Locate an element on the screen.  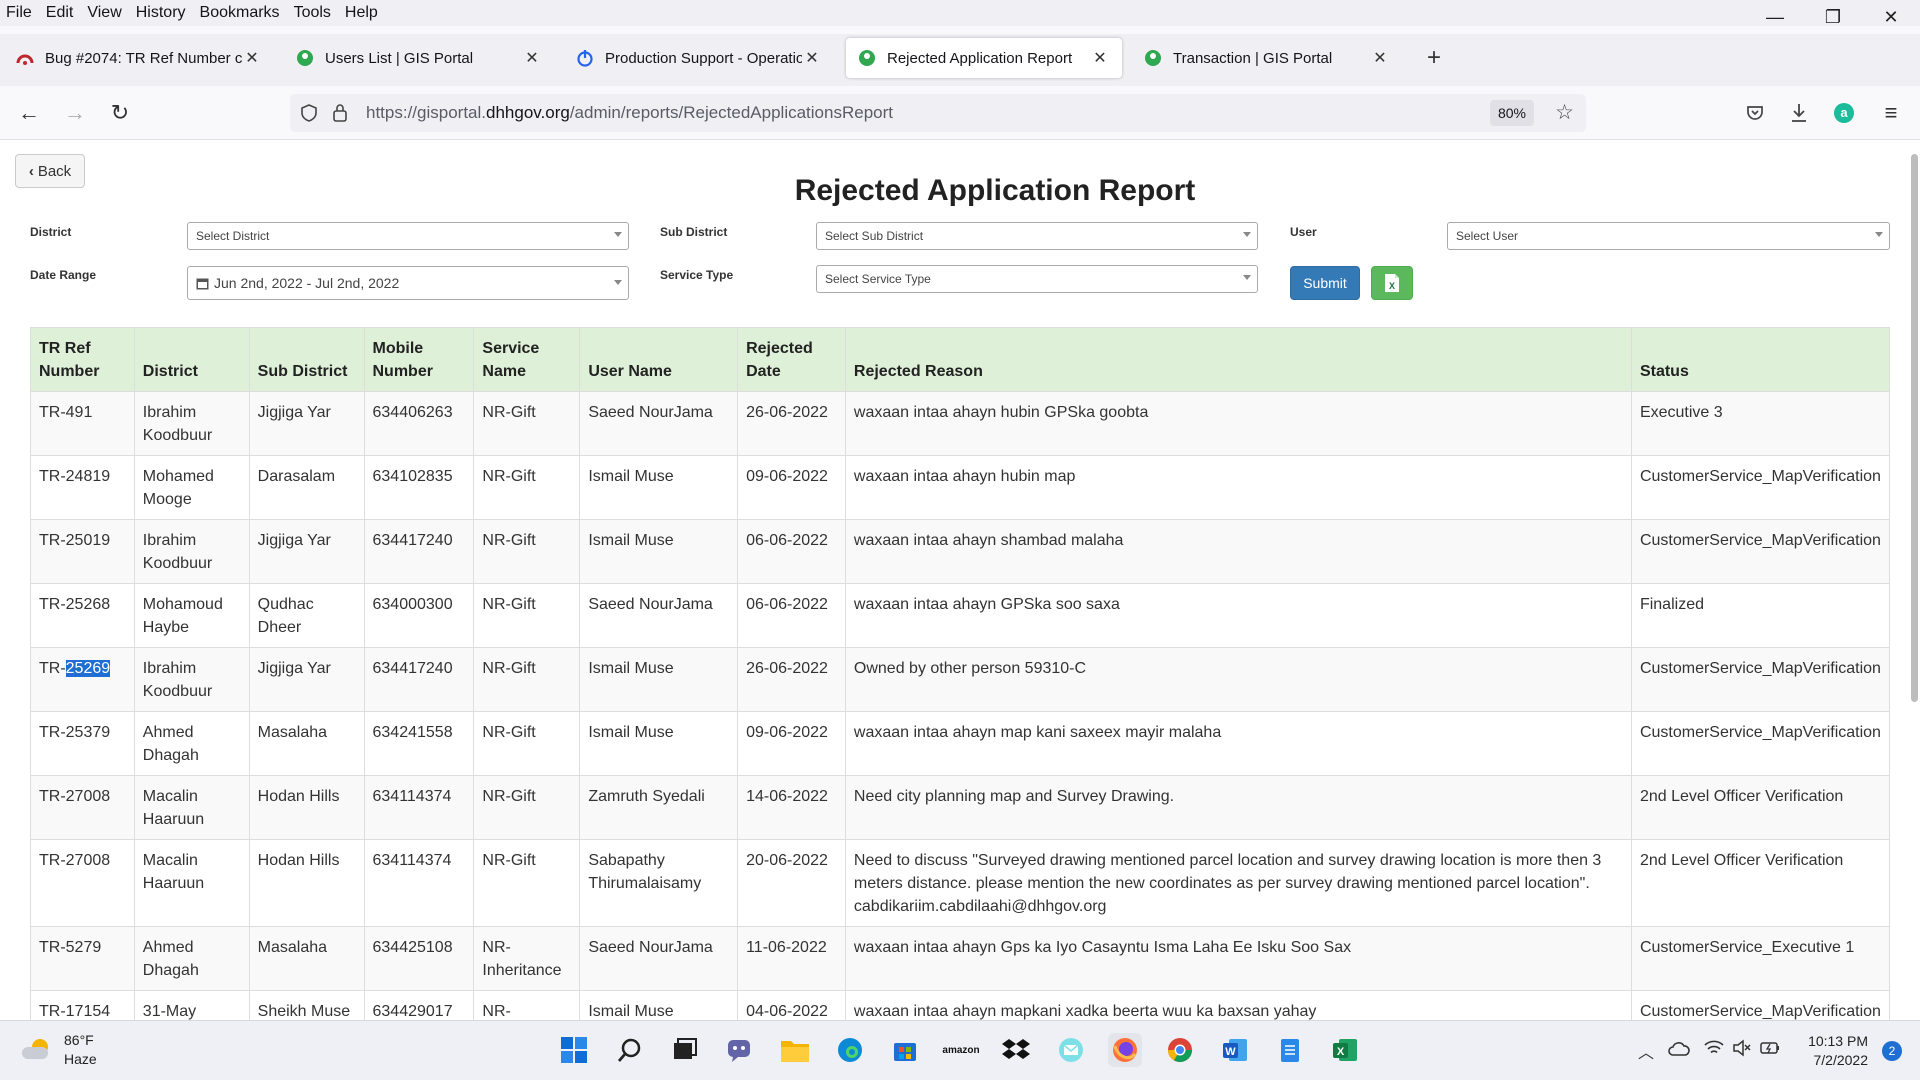
back-arrow-icon: ← is located at coordinates (29, 113).